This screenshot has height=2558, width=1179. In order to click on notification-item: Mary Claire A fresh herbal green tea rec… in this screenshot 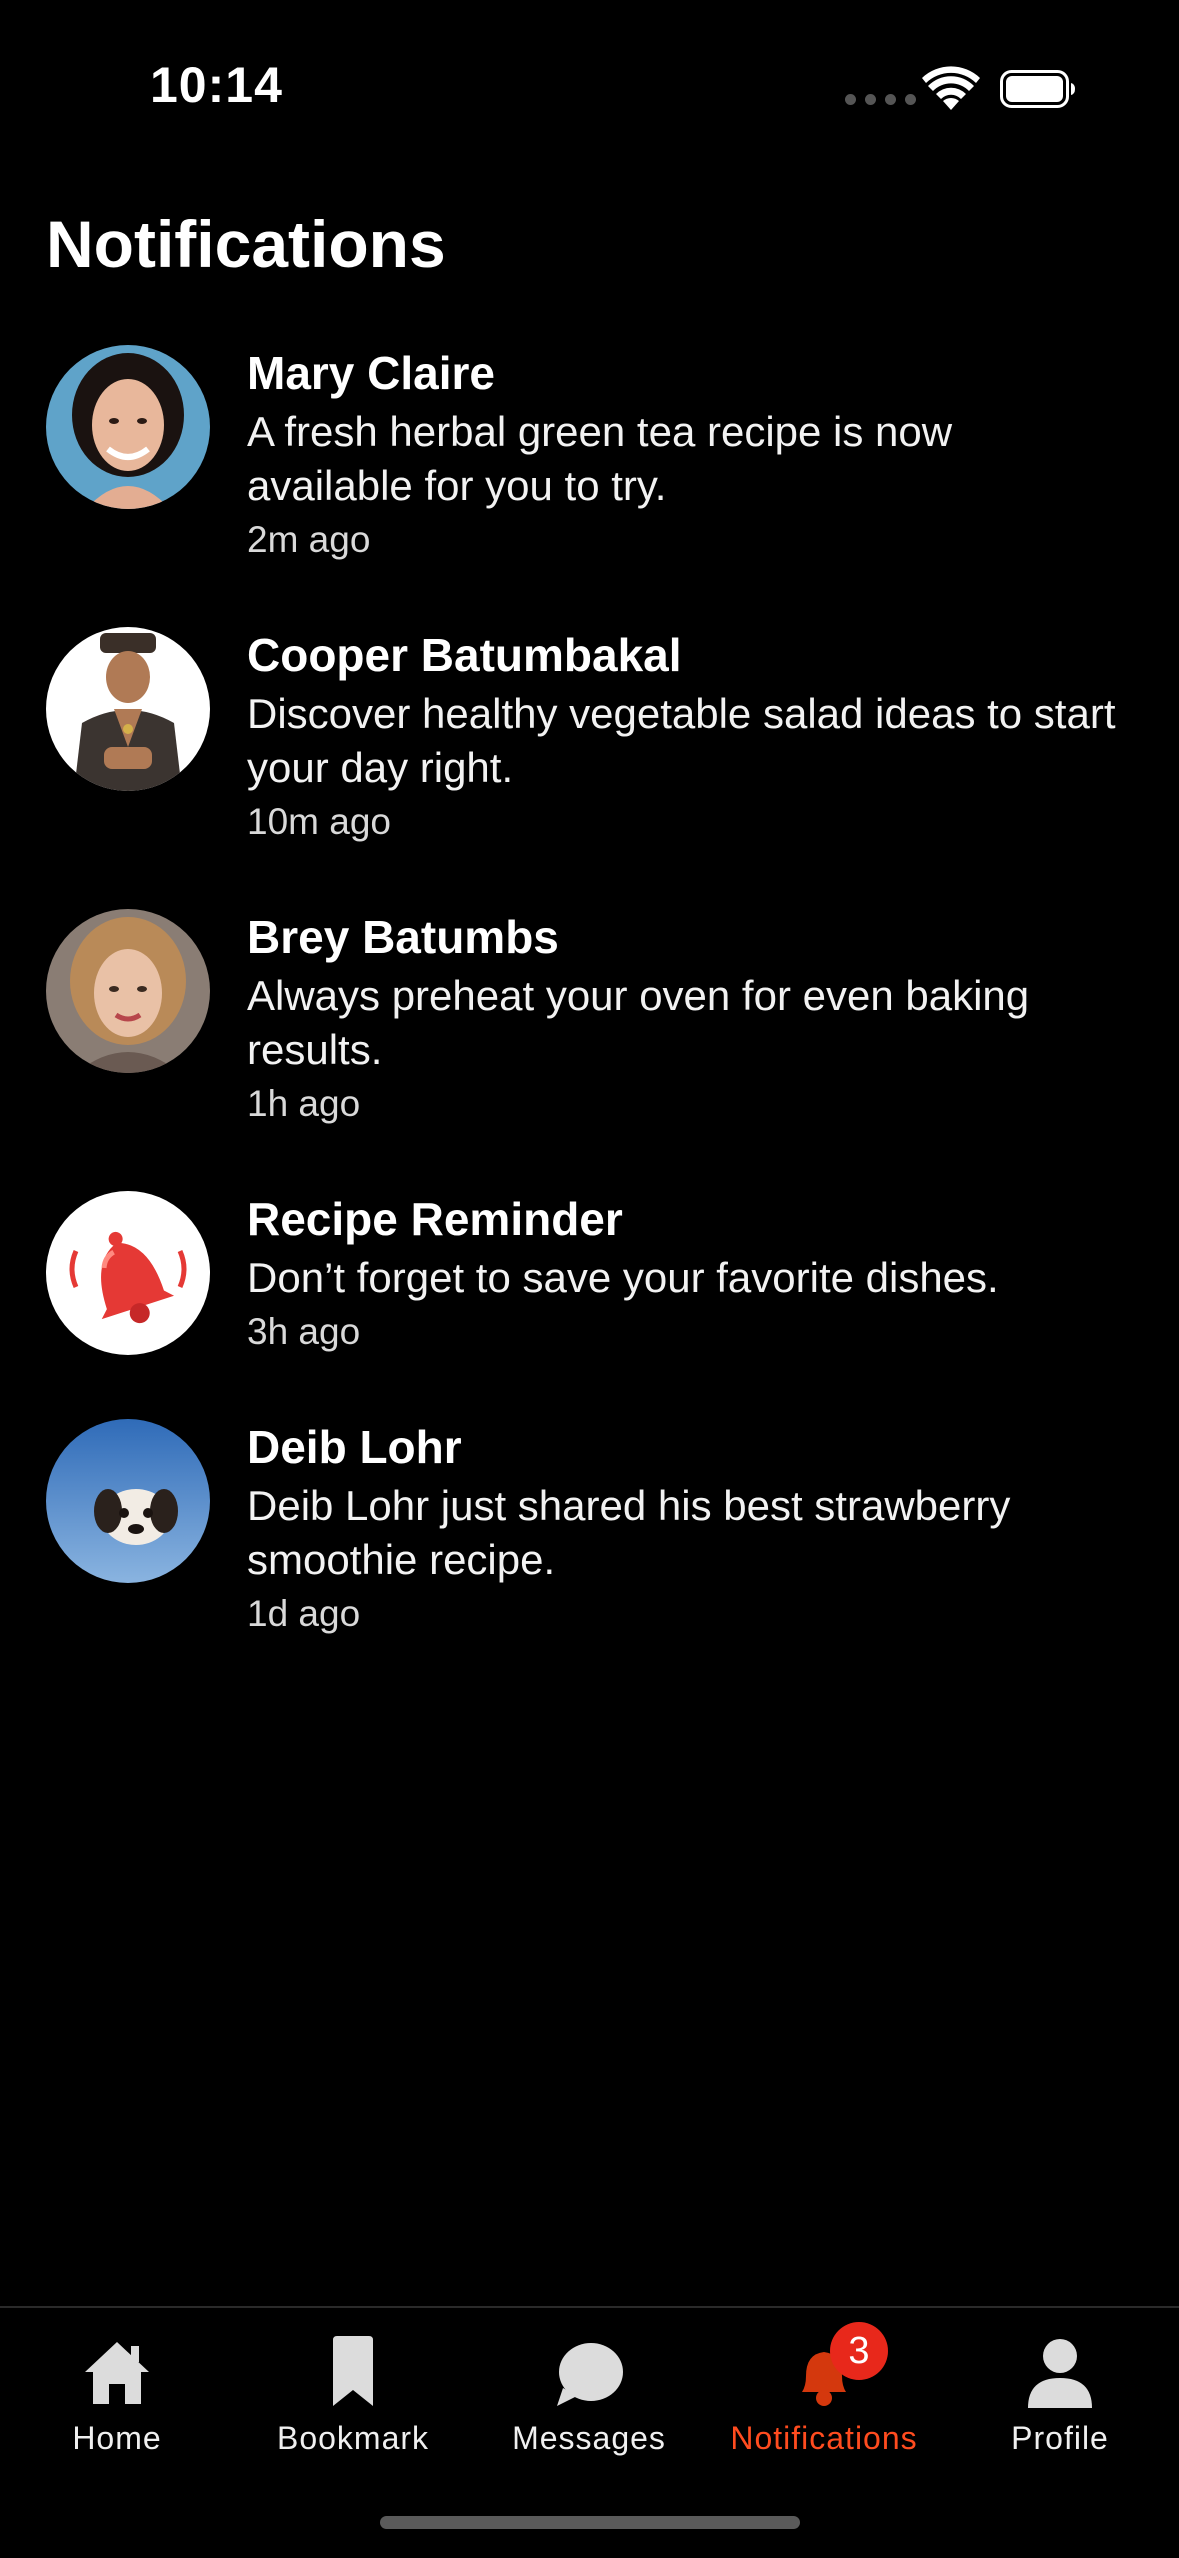, I will do `click(589, 486)`.